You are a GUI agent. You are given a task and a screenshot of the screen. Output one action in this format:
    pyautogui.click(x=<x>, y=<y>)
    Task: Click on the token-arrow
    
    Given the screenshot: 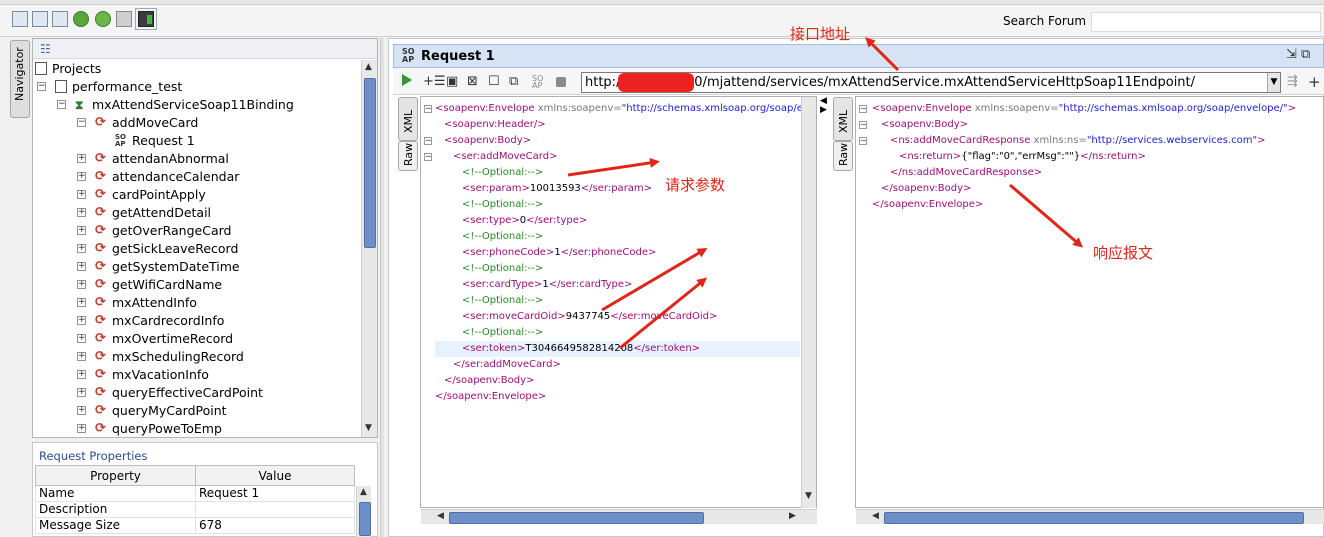 What is the action you would take?
    pyautogui.click(x=654, y=279)
    